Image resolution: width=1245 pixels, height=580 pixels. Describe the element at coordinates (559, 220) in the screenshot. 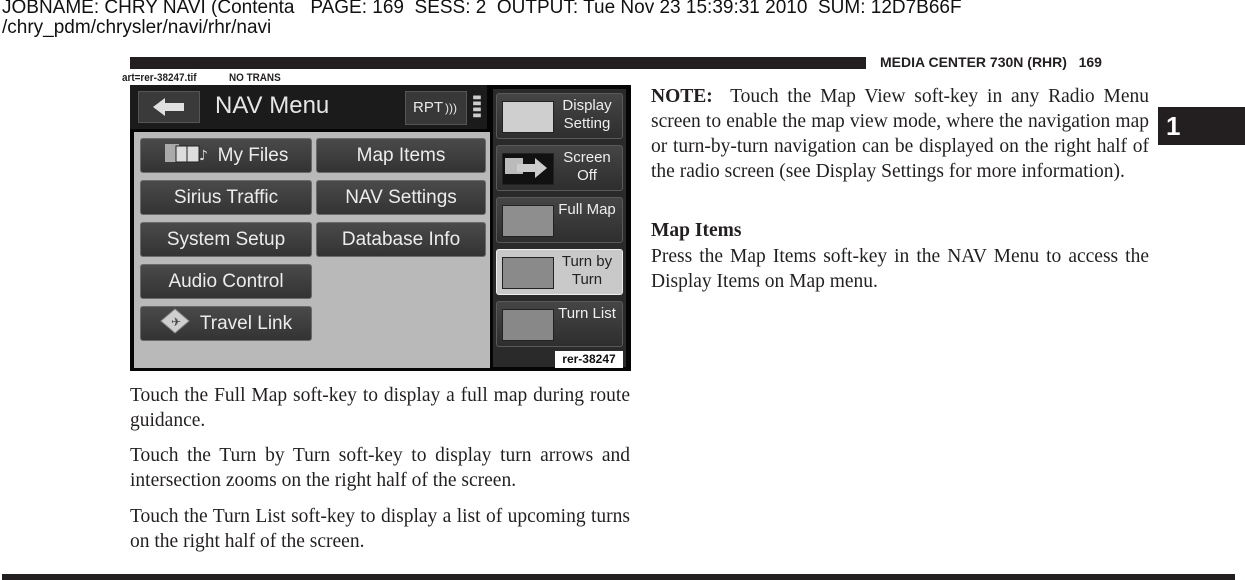

I see `full-map-button: Full Map` at that location.